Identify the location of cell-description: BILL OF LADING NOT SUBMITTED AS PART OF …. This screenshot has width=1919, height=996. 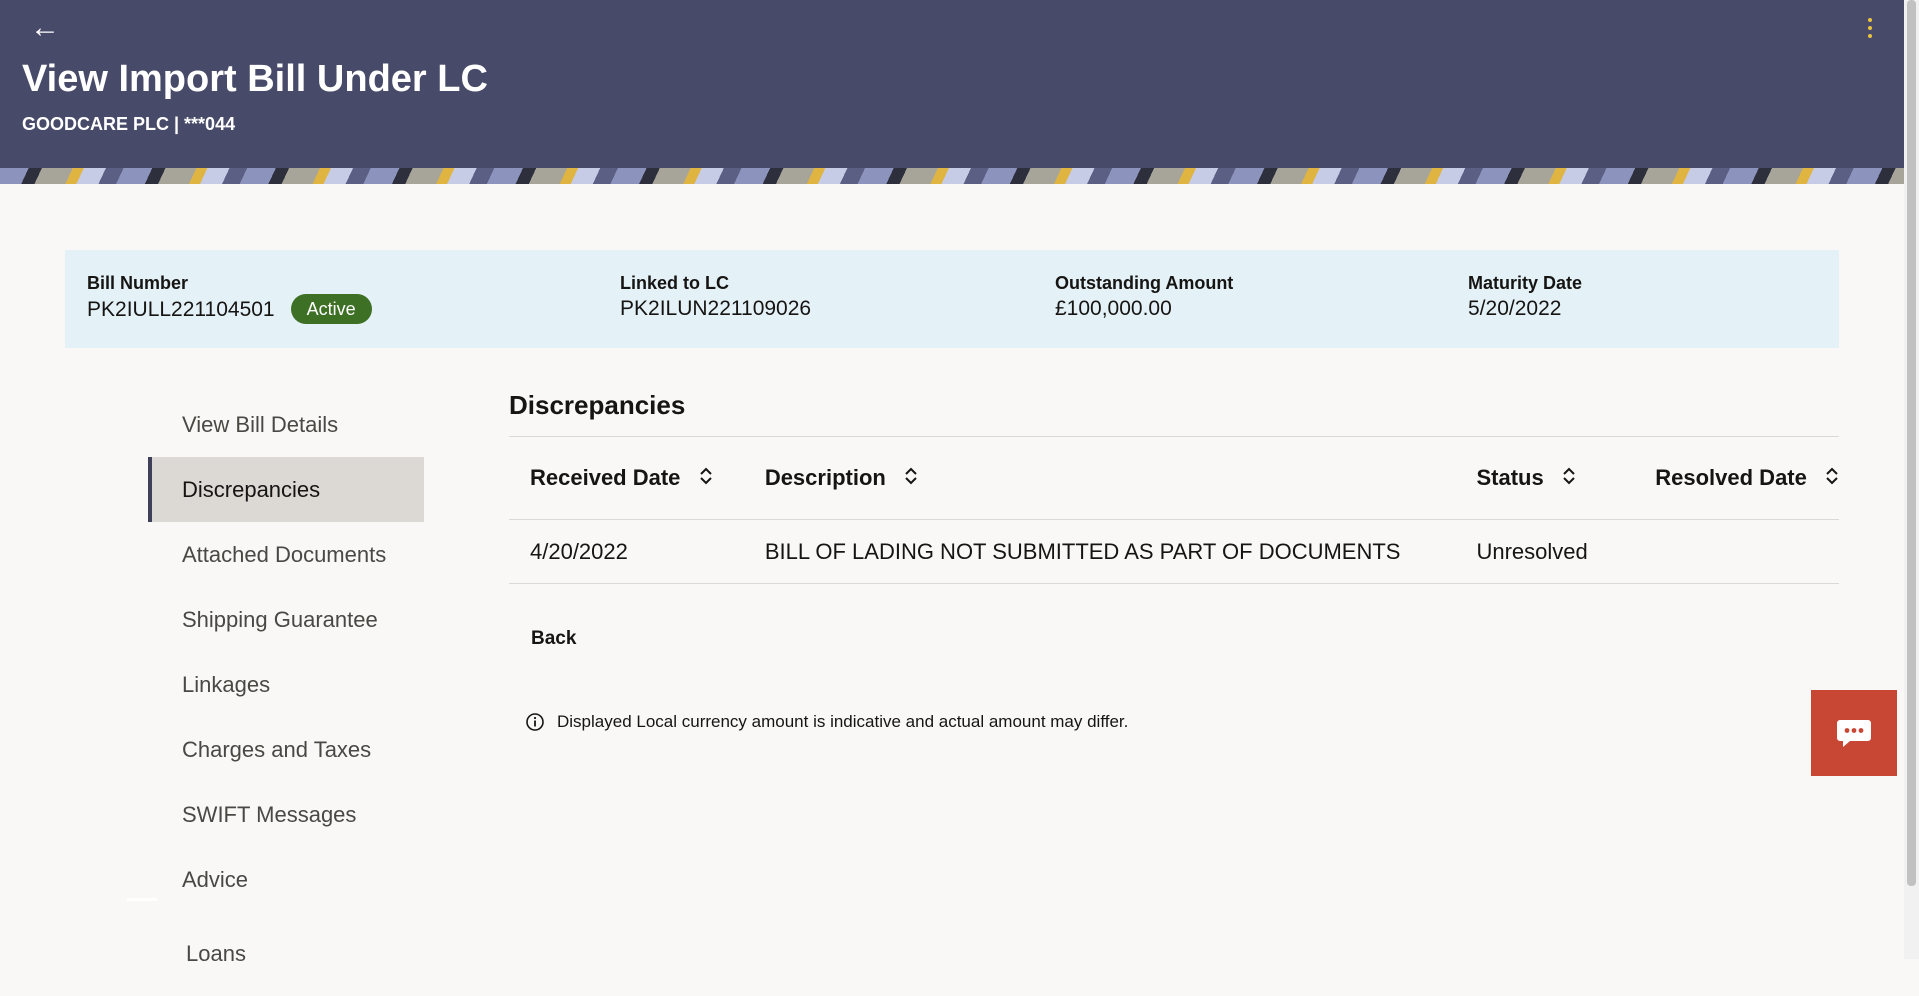
(1099, 551).